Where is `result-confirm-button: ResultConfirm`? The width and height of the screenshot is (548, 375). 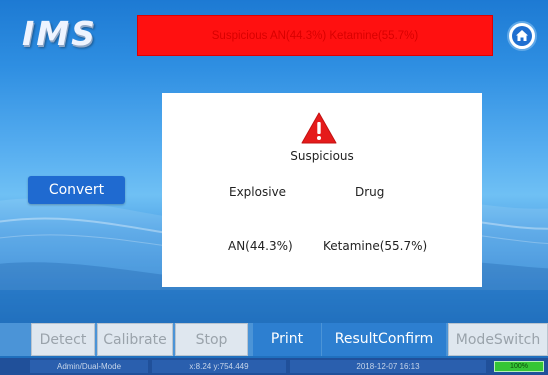
result-confirm-button: ResultConfirm is located at coordinates (384, 339).